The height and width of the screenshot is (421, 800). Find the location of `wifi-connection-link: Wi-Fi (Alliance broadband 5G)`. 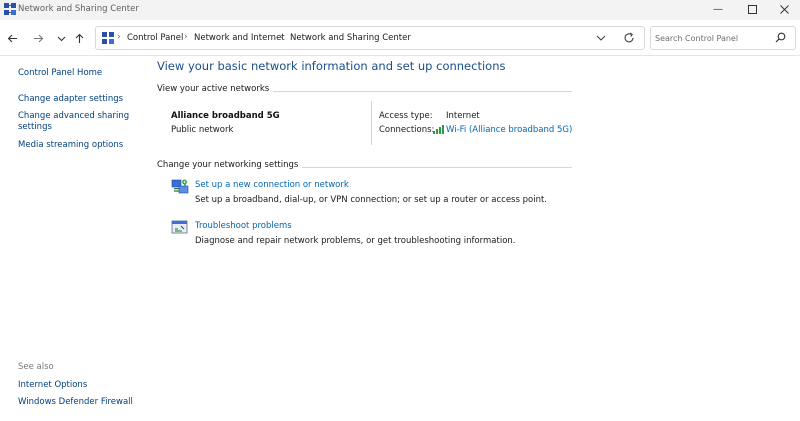

wifi-connection-link: Wi-Fi (Alliance broadband 5G) is located at coordinates (509, 130).